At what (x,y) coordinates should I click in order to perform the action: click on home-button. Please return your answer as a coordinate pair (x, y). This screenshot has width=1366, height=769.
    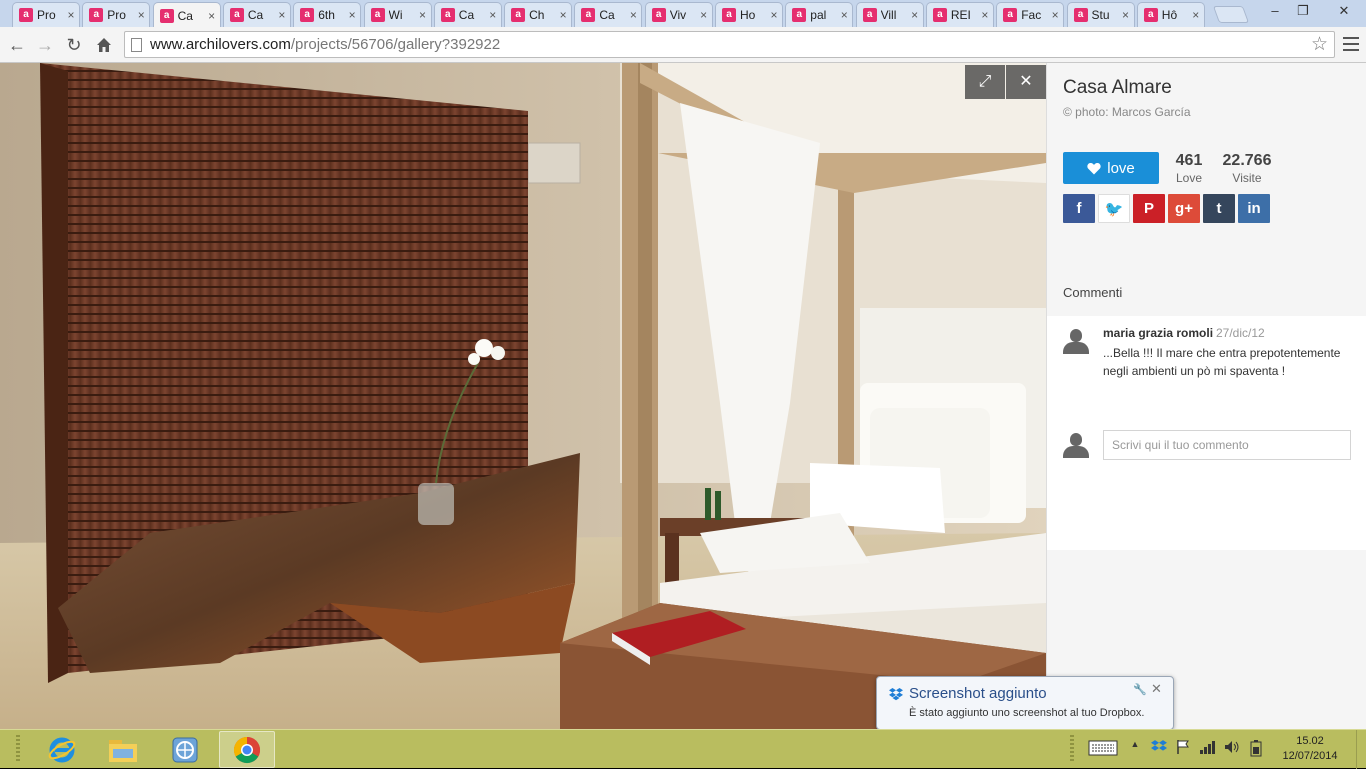
    Looking at the image, I should click on (104, 45).